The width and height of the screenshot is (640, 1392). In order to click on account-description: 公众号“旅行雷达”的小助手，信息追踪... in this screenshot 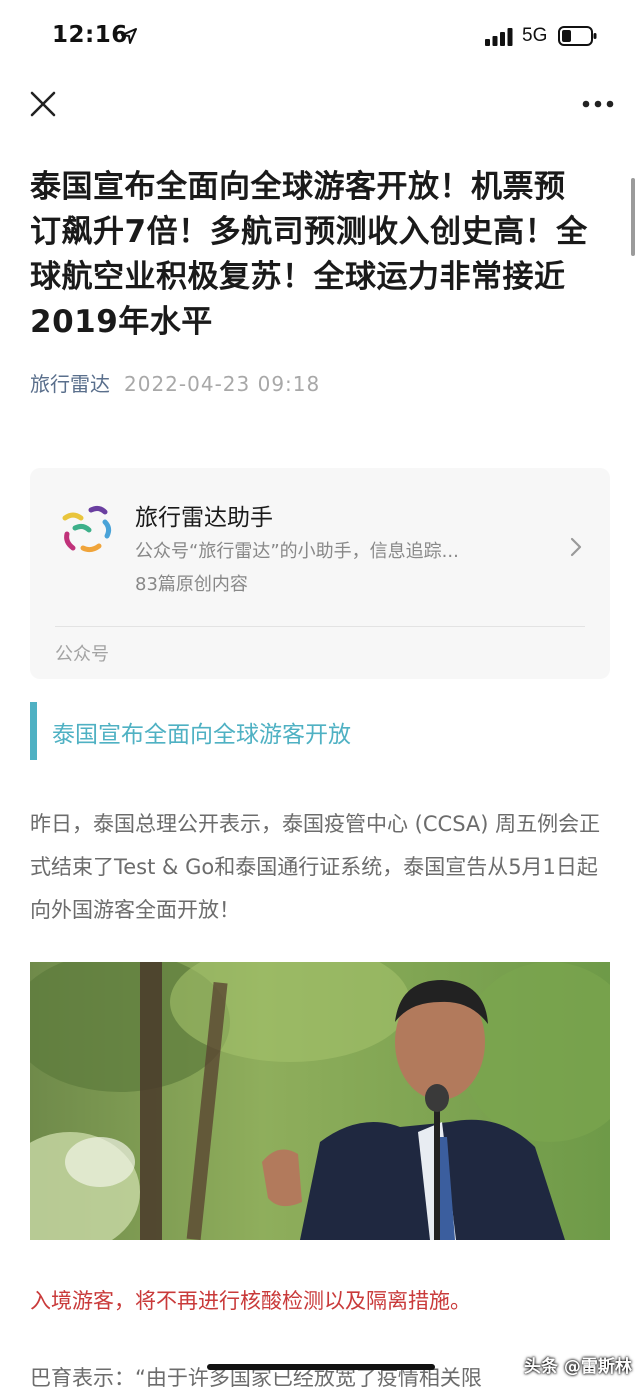, I will do `click(297, 551)`.